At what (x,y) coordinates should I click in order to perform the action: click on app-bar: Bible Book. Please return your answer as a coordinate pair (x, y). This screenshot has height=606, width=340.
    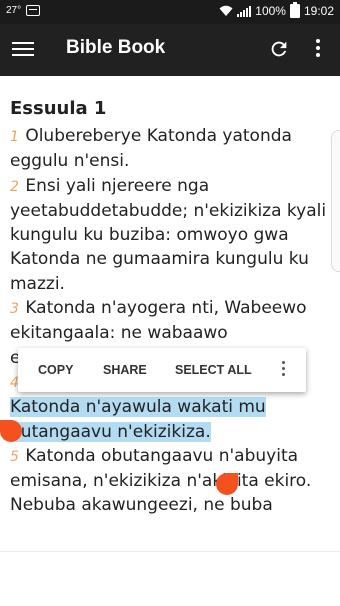
    Looking at the image, I should click on (170, 50).